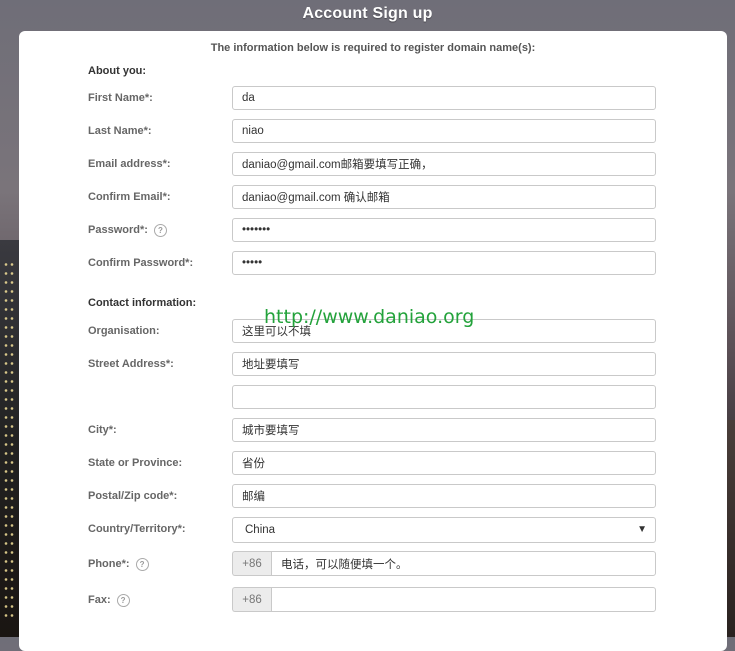  Describe the element at coordinates (367, 13) in the screenshot. I see `window-title: Account Sign up` at that location.